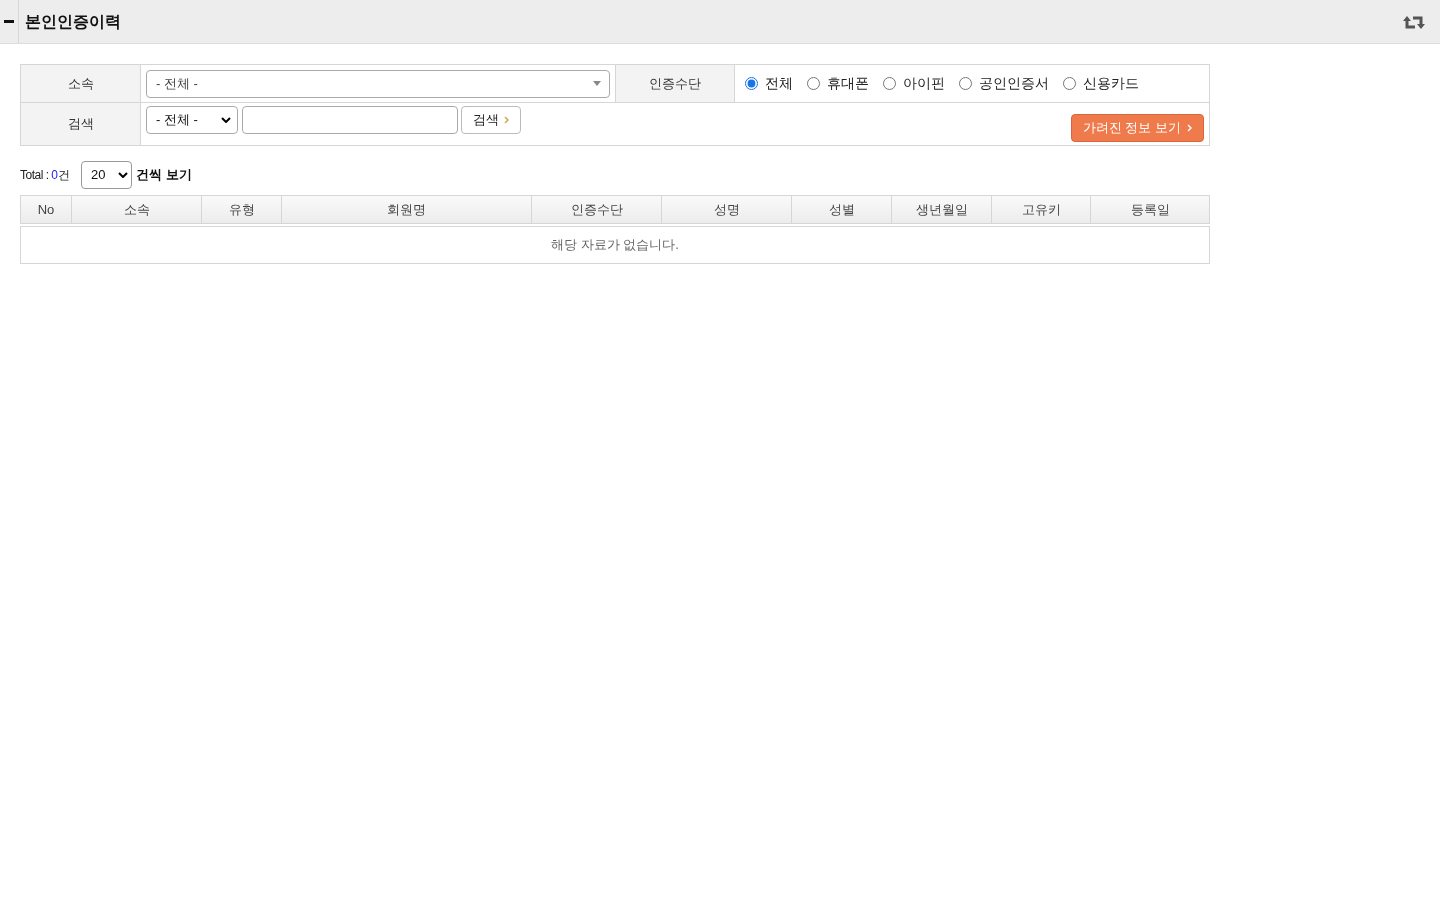 Image resolution: width=1440 pixels, height=900 pixels. I want to click on search-field-dropdown: - 전체 -, so click(192, 120).